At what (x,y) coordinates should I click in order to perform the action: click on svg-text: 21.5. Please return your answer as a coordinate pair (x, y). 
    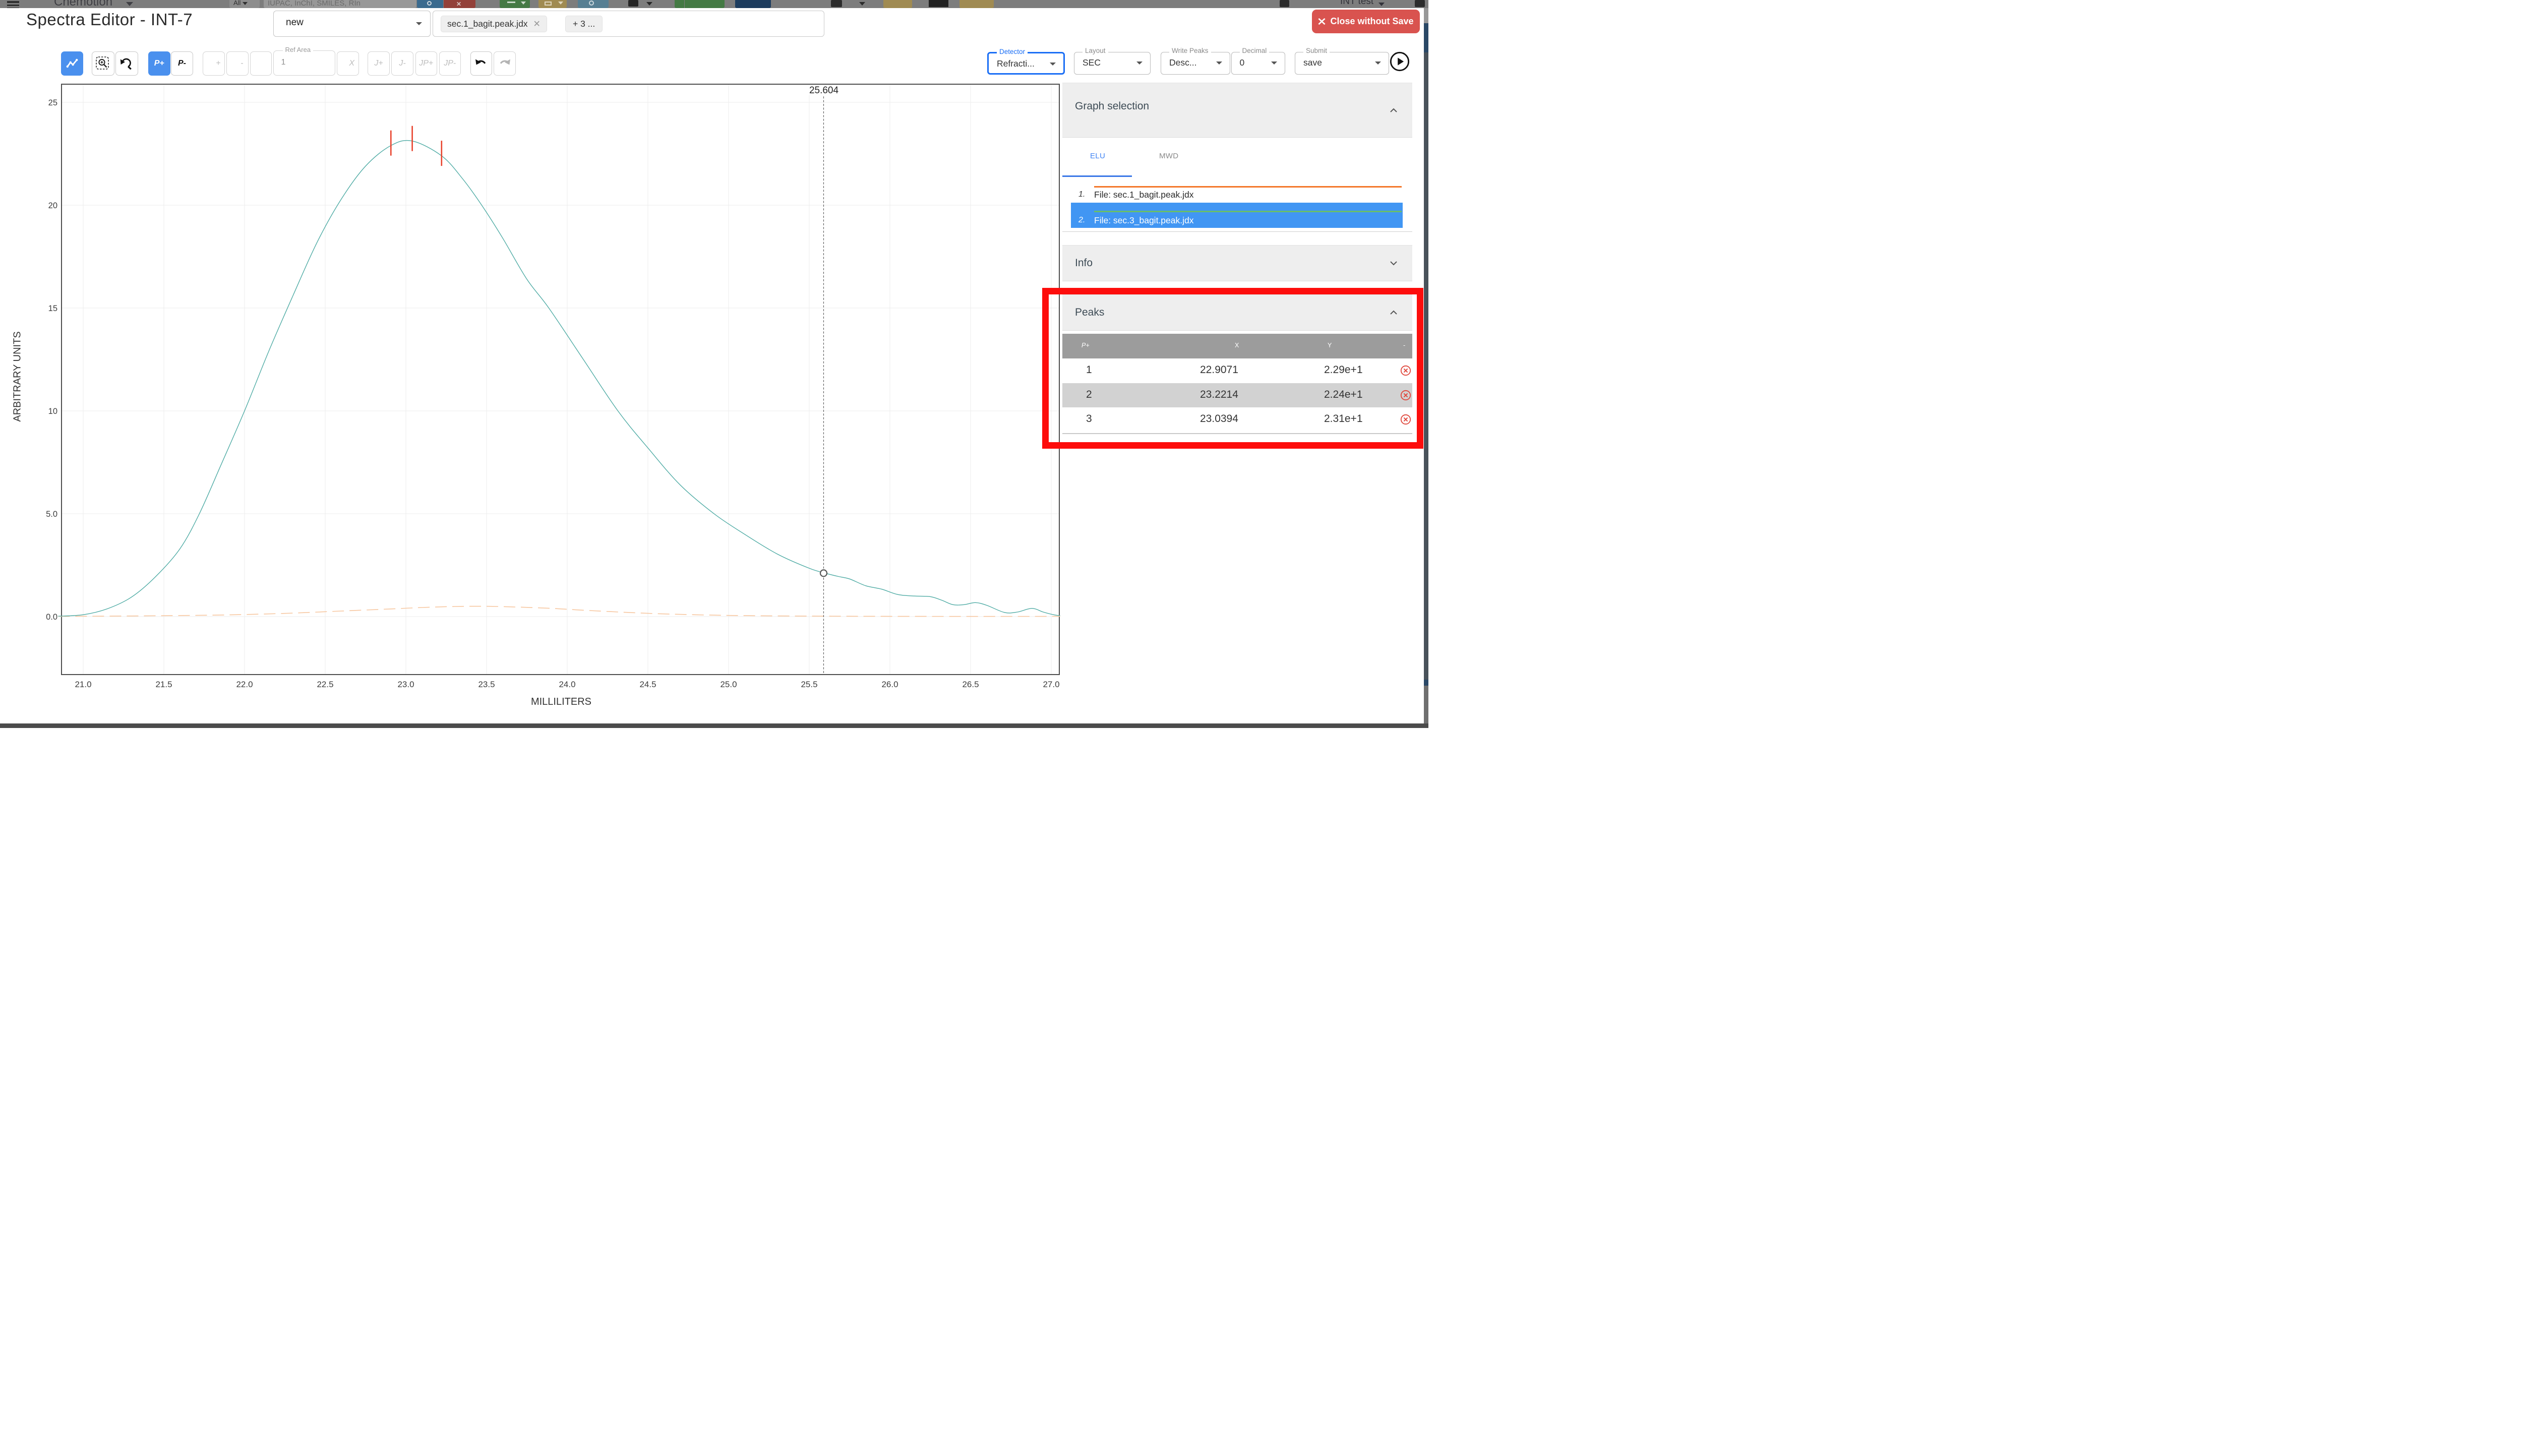
    Looking at the image, I should click on (163, 684).